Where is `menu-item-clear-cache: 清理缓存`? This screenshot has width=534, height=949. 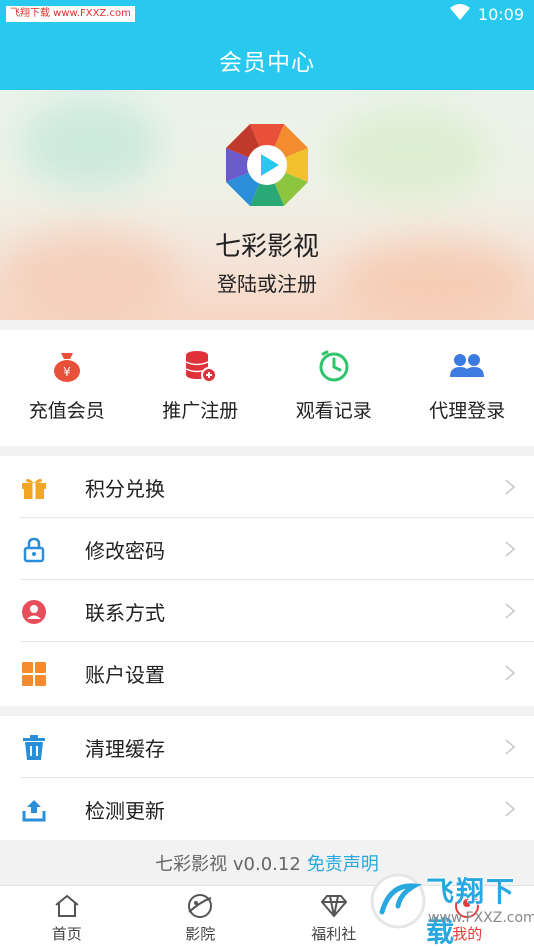 menu-item-clear-cache: 清理缓存 is located at coordinates (267, 747).